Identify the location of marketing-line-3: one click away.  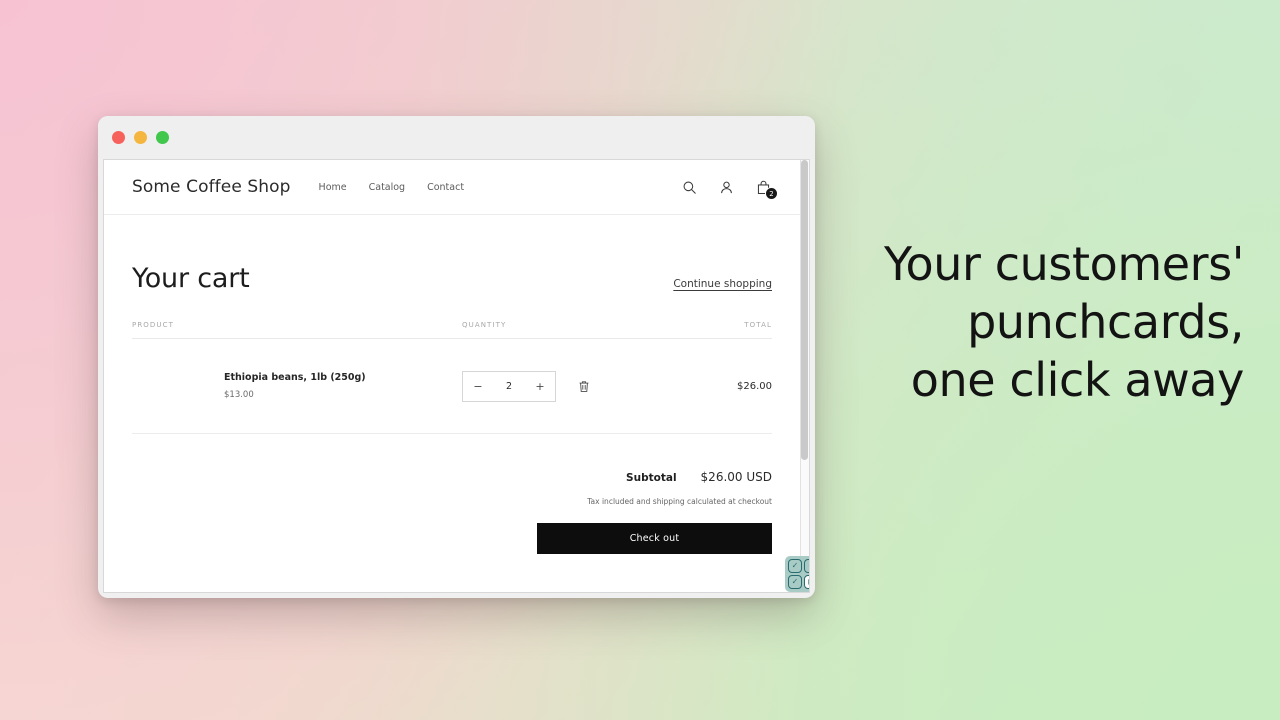
(1077, 379).